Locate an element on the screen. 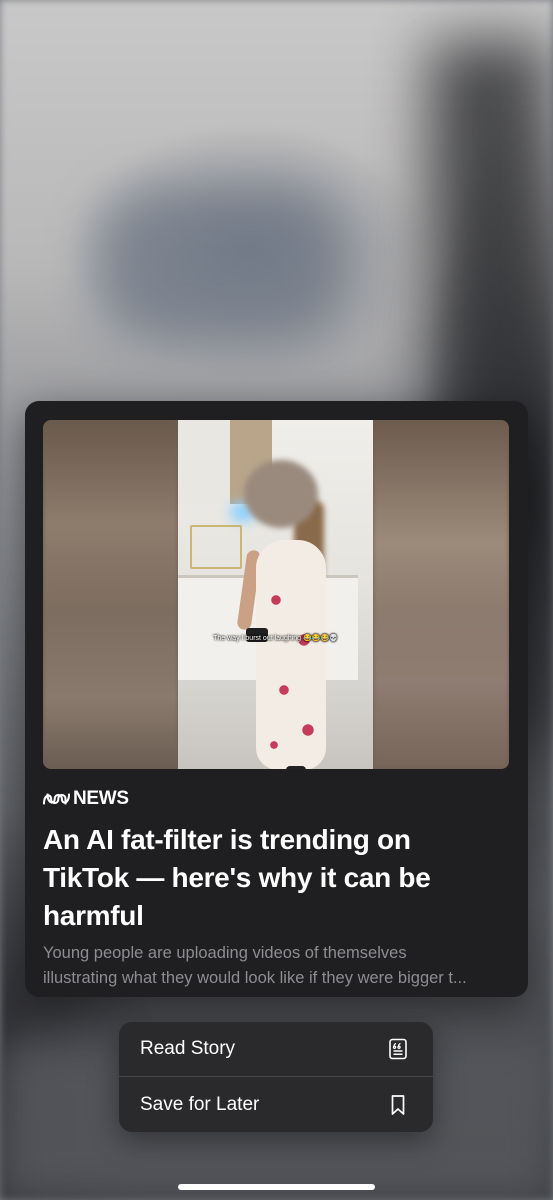 The height and width of the screenshot is (1200, 553). context-menu: Read Story Save for Later is located at coordinates (276, 1077).